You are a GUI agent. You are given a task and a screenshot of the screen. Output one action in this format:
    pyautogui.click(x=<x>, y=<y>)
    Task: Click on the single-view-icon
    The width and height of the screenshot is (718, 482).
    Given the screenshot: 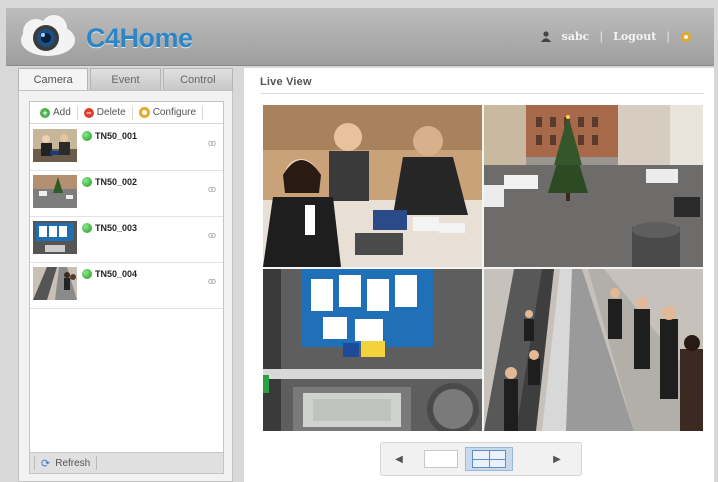 What is the action you would take?
    pyautogui.click(x=441, y=459)
    